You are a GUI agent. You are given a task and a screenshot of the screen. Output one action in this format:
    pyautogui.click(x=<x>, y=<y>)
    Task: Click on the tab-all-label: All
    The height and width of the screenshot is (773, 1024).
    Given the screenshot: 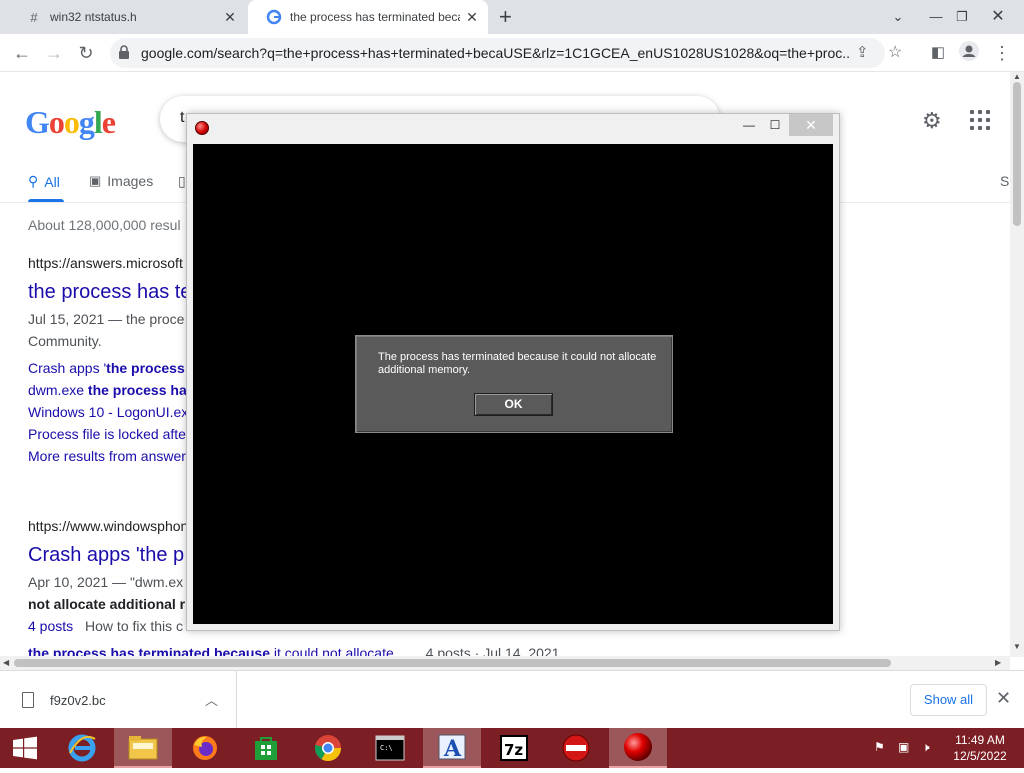 What is the action you would take?
    pyautogui.click(x=52, y=181)
    